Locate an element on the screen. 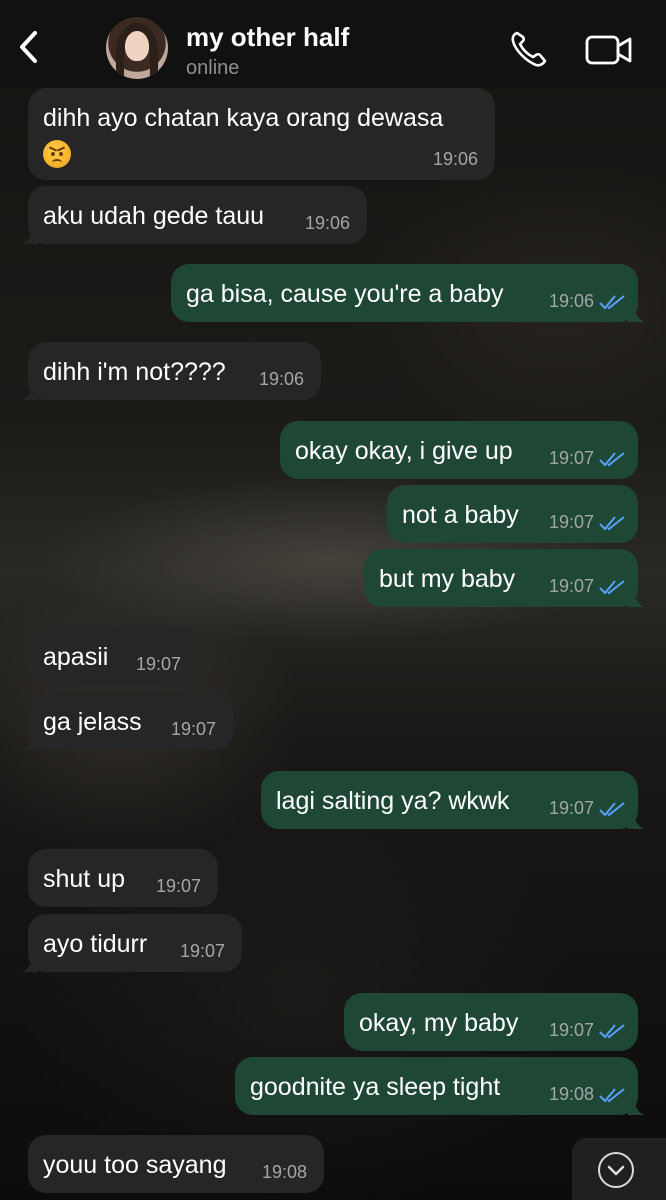 The image size is (666, 1200). message-incoming: shut up 19:07 is located at coordinates (123, 878).